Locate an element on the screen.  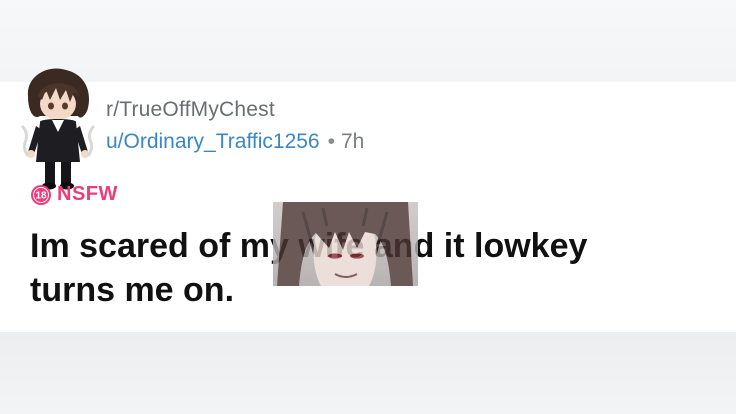
avatar is located at coordinates (58, 128).